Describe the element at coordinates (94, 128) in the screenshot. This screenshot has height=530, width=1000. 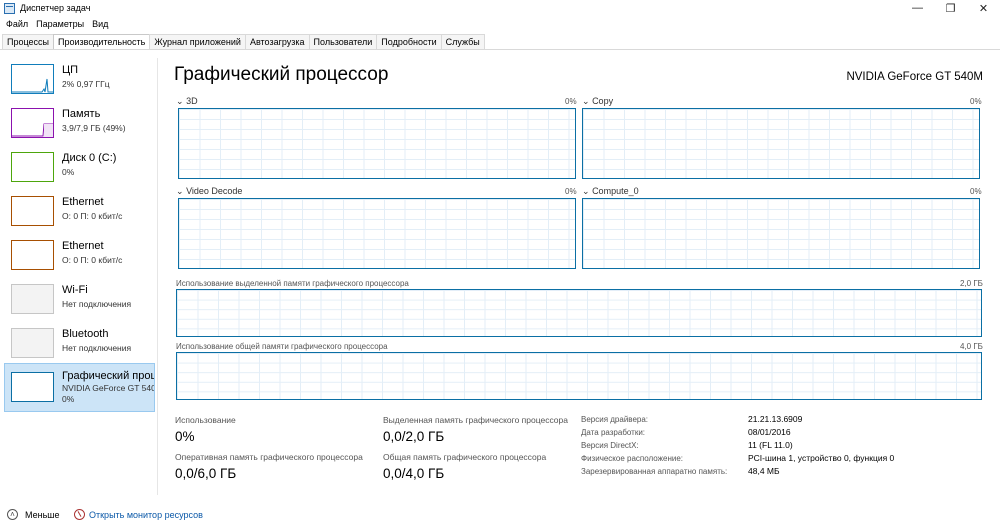
I see `sidebar-item-detail: 3,9/7,9 ГБ (49%)` at that location.